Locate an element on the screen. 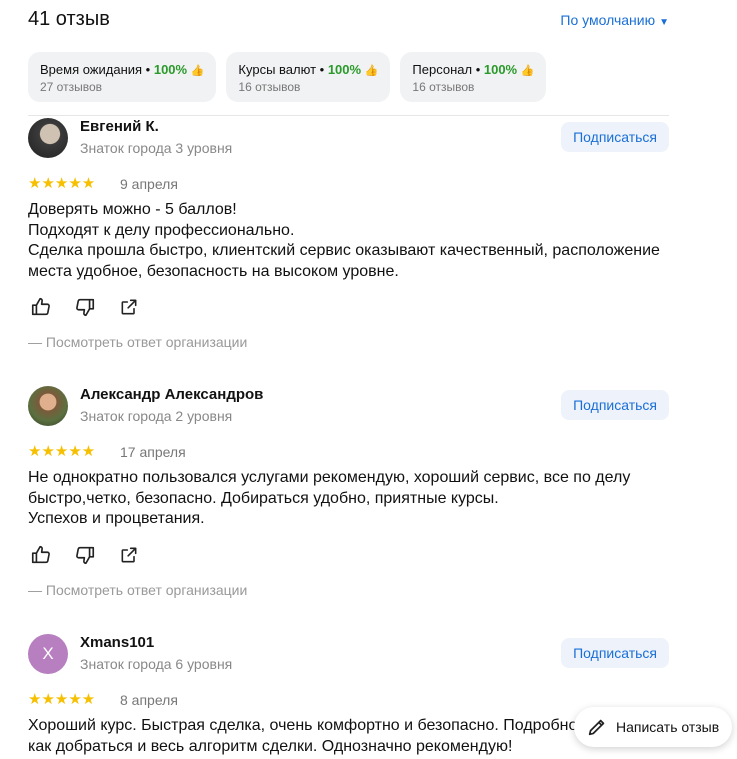  author-name: Александр Александров is located at coordinates (171, 394).